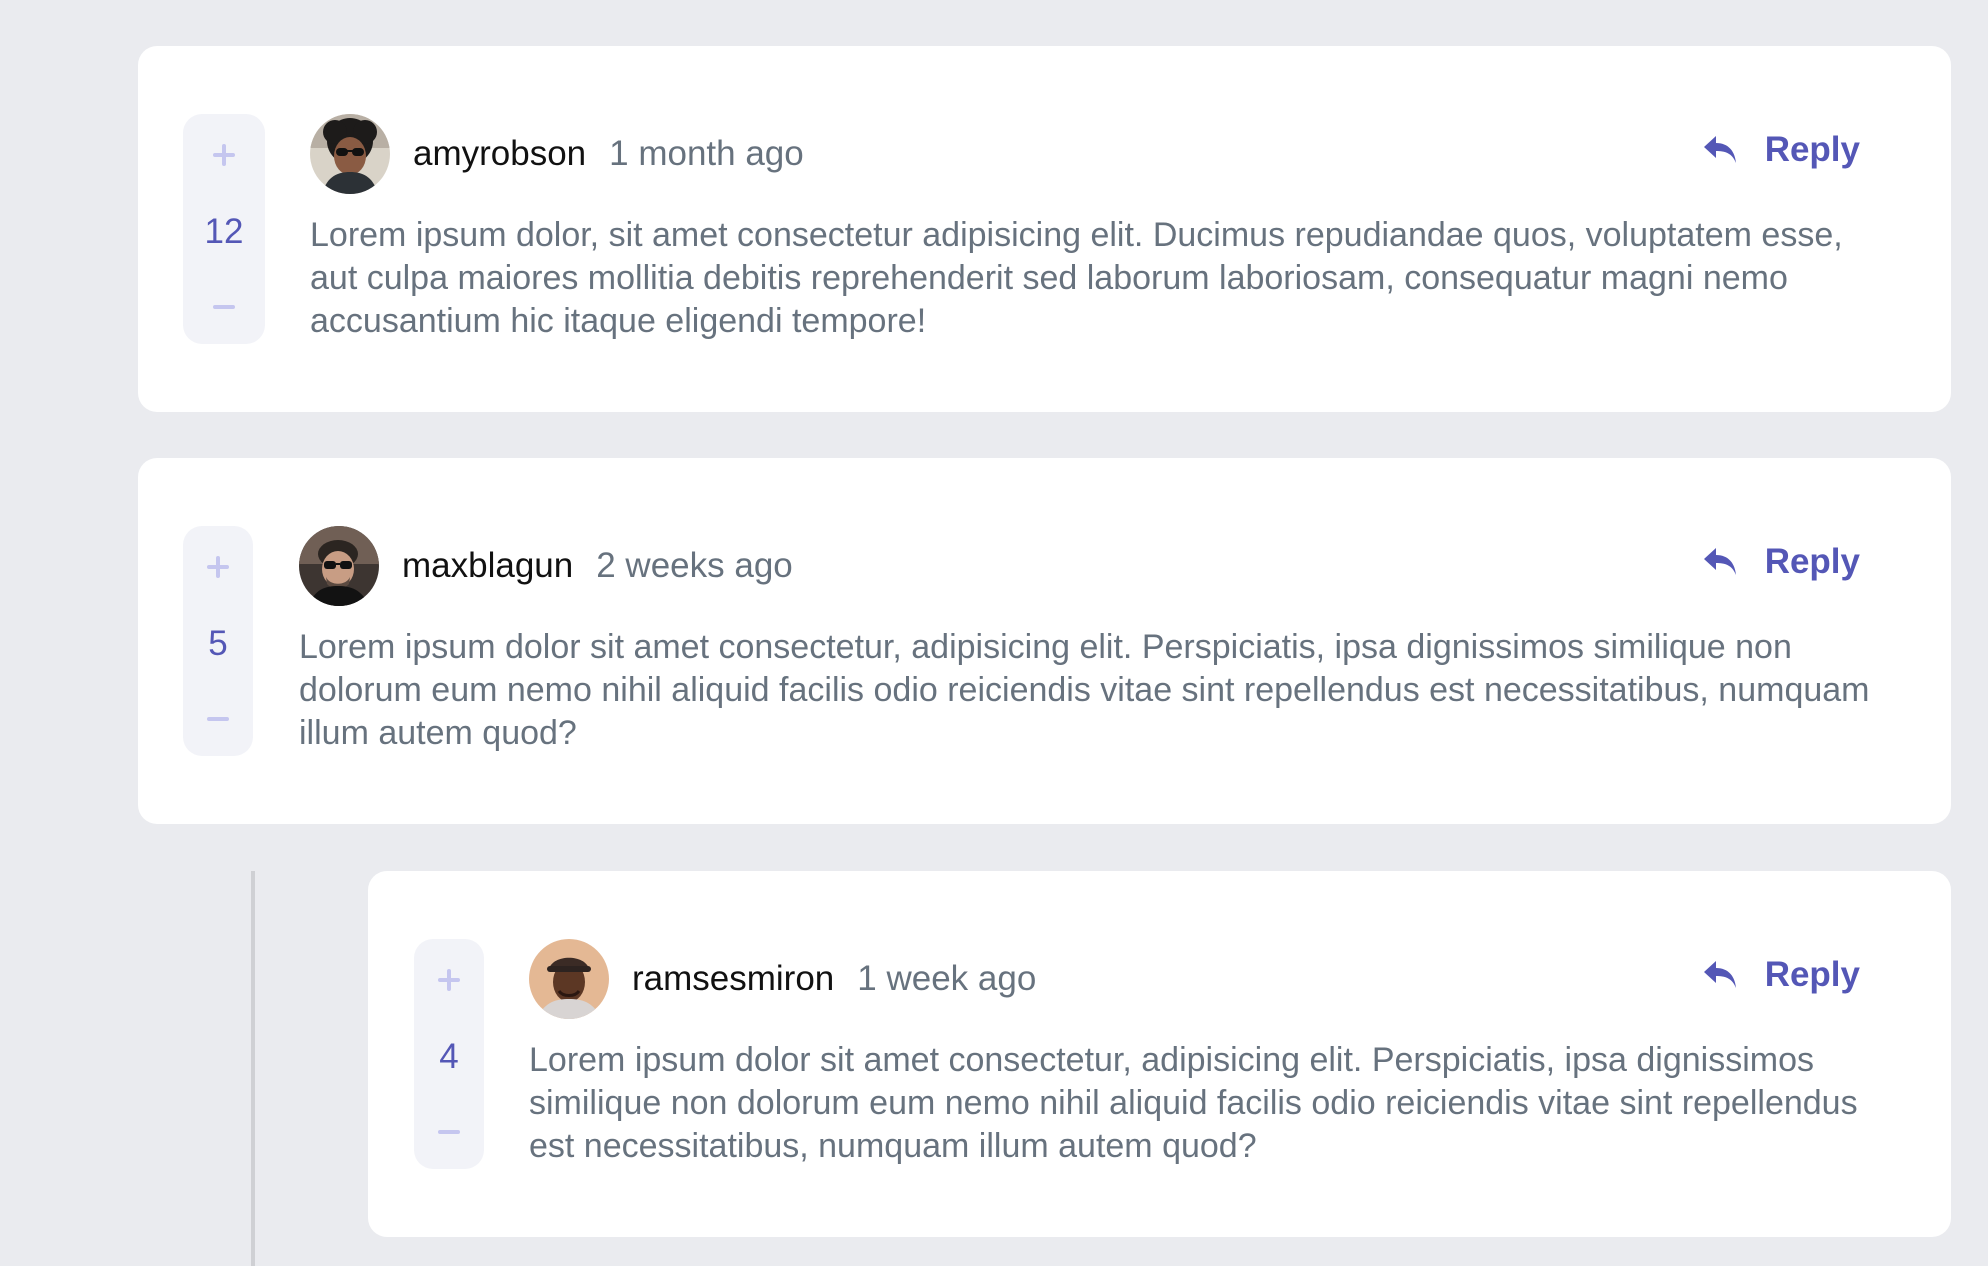  What do you see at coordinates (947, 978) in the screenshot?
I see `timestamp: 1 week ago` at bounding box center [947, 978].